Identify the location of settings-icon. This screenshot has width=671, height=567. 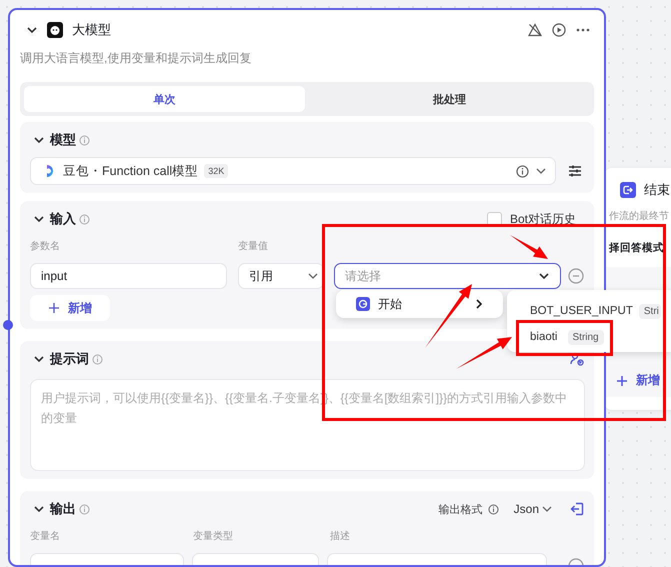
(575, 171).